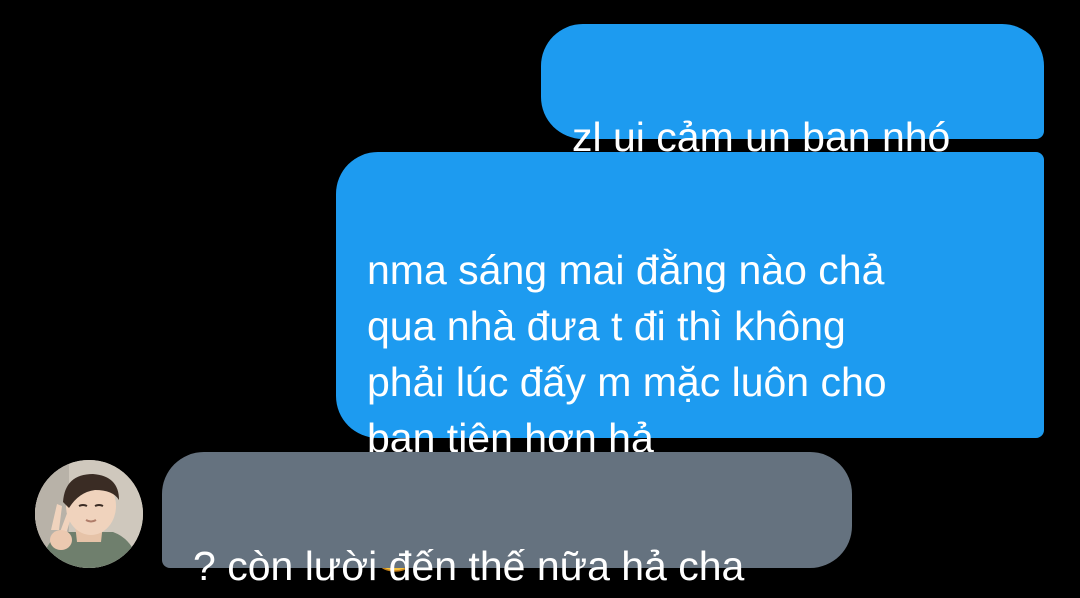 The height and width of the screenshot is (598, 1080). What do you see at coordinates (507, 520) in the screenshot?
I see `received-message-bubble: ? còn lười đến thế nữa hả cha` at bounding box center [507, 520].